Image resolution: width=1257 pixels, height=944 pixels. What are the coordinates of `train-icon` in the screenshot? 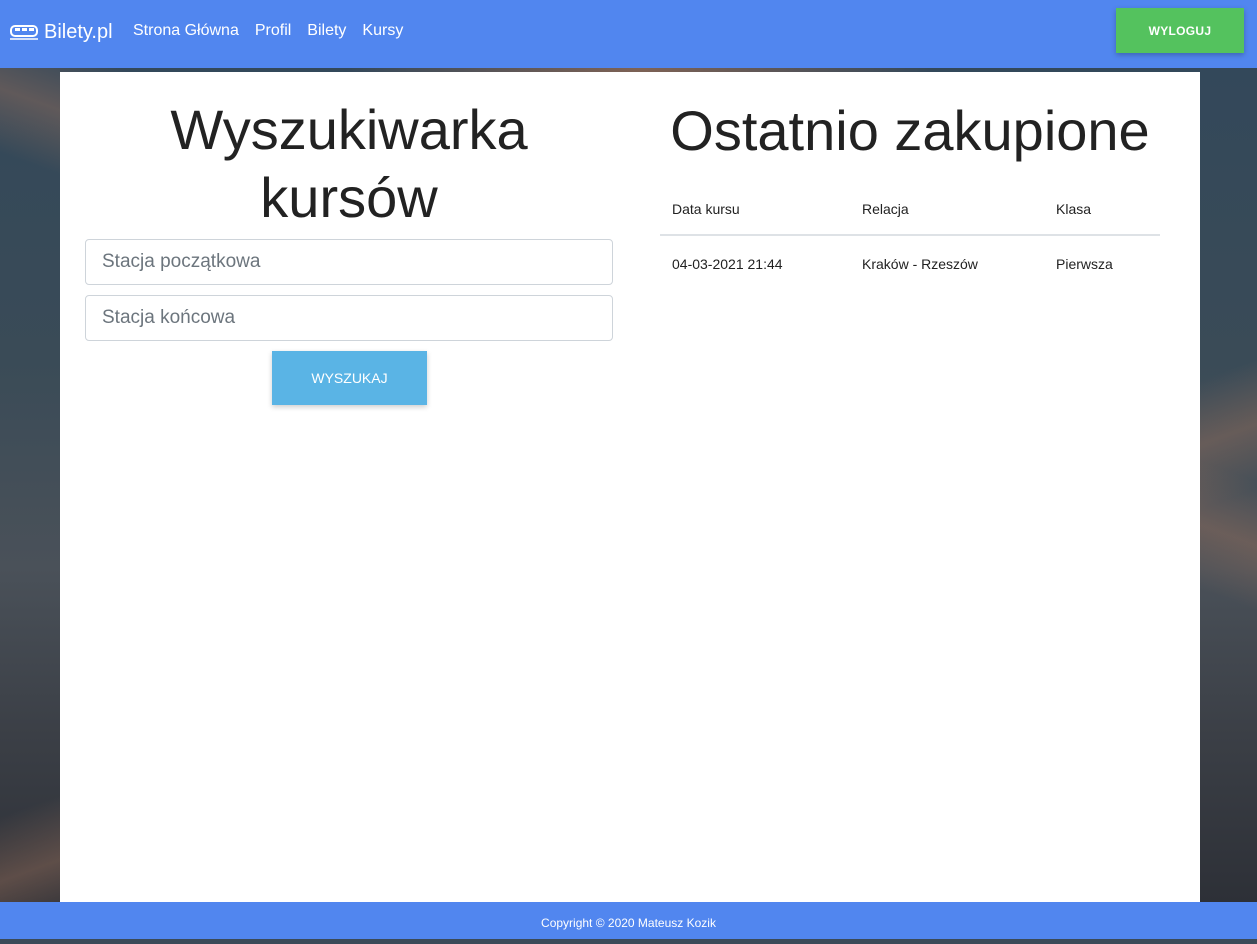 It's located at (24, 32).